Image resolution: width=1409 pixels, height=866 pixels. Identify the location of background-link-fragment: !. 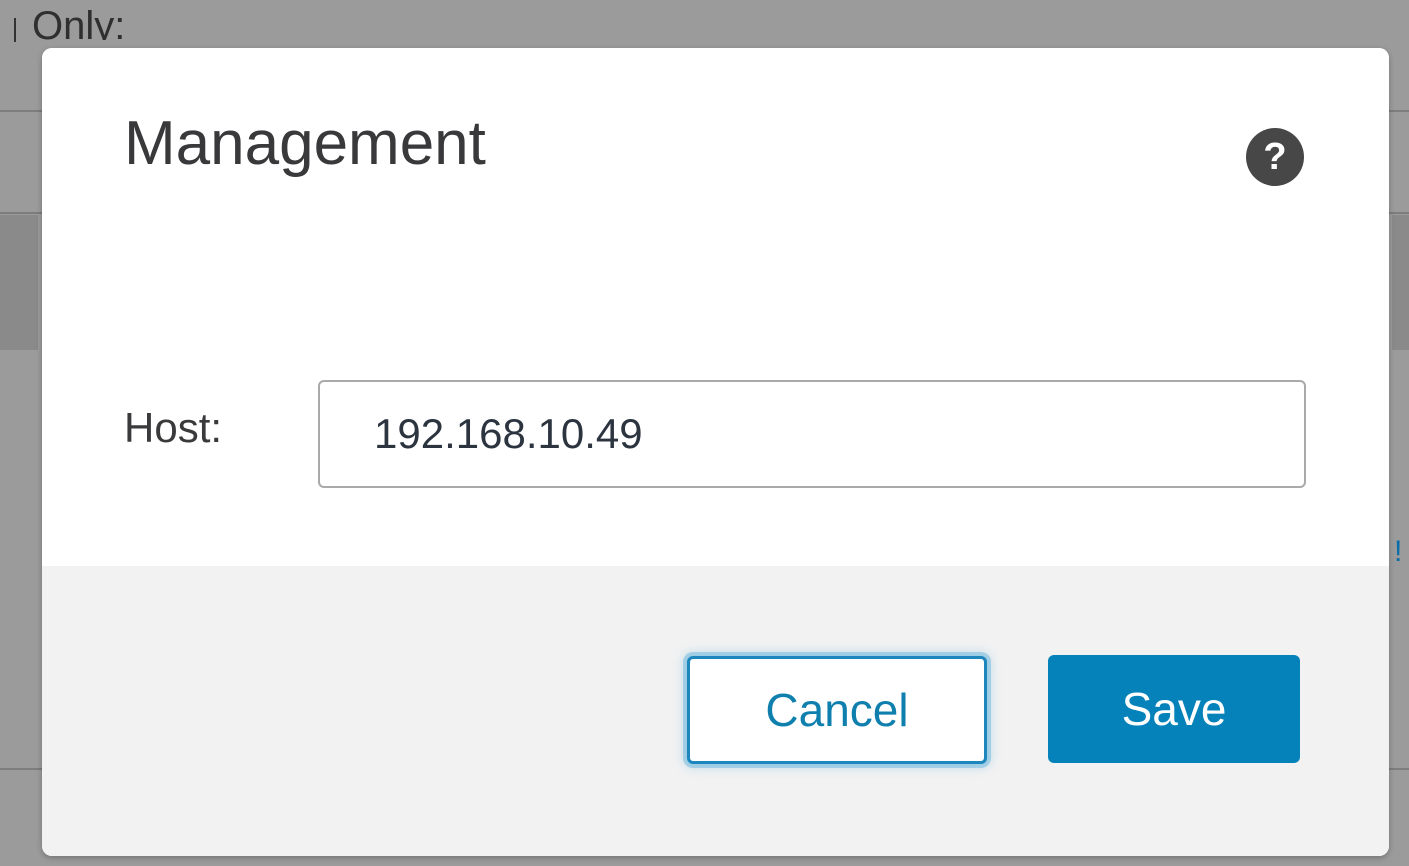
(1398, 551).